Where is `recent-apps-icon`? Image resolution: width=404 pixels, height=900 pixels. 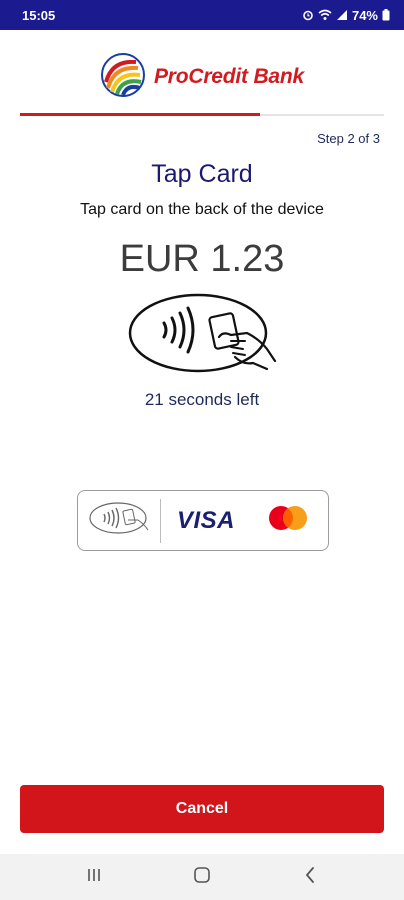 recent-apps-icon is located at coordinates (94, 877).